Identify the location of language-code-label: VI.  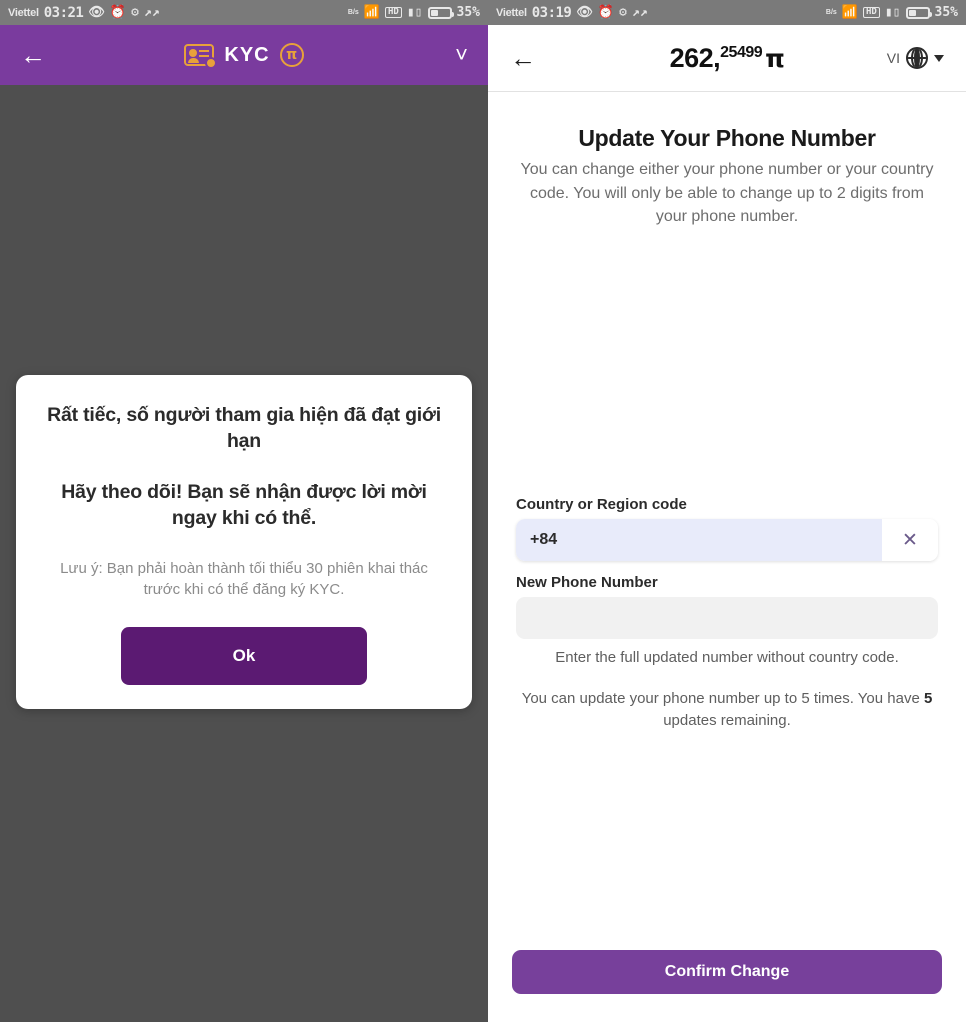
(893, 58).